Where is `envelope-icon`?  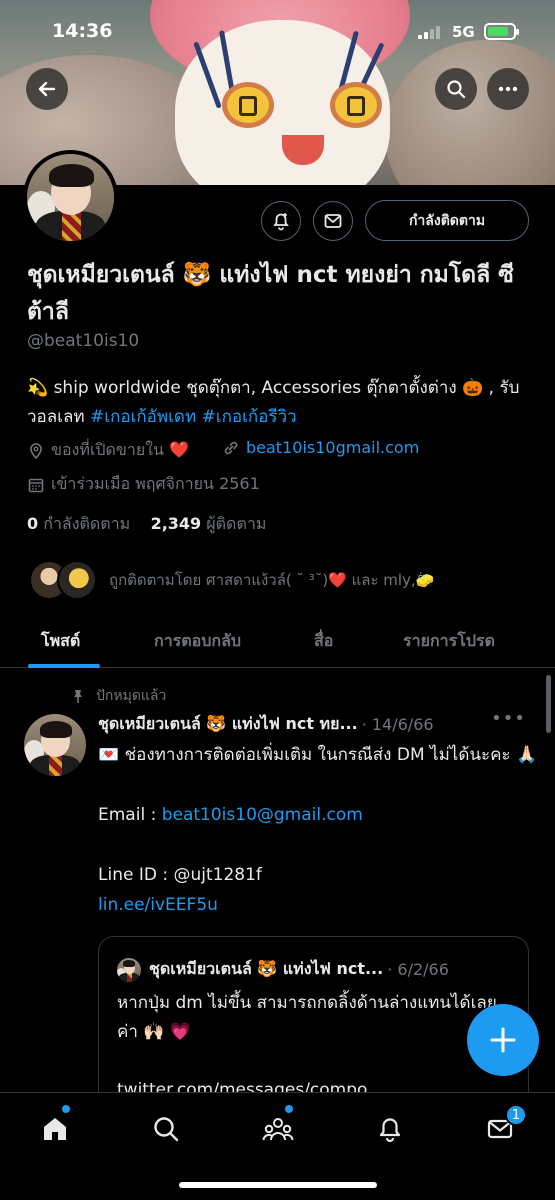 envelope-icon is located at coordinates (333, 221).